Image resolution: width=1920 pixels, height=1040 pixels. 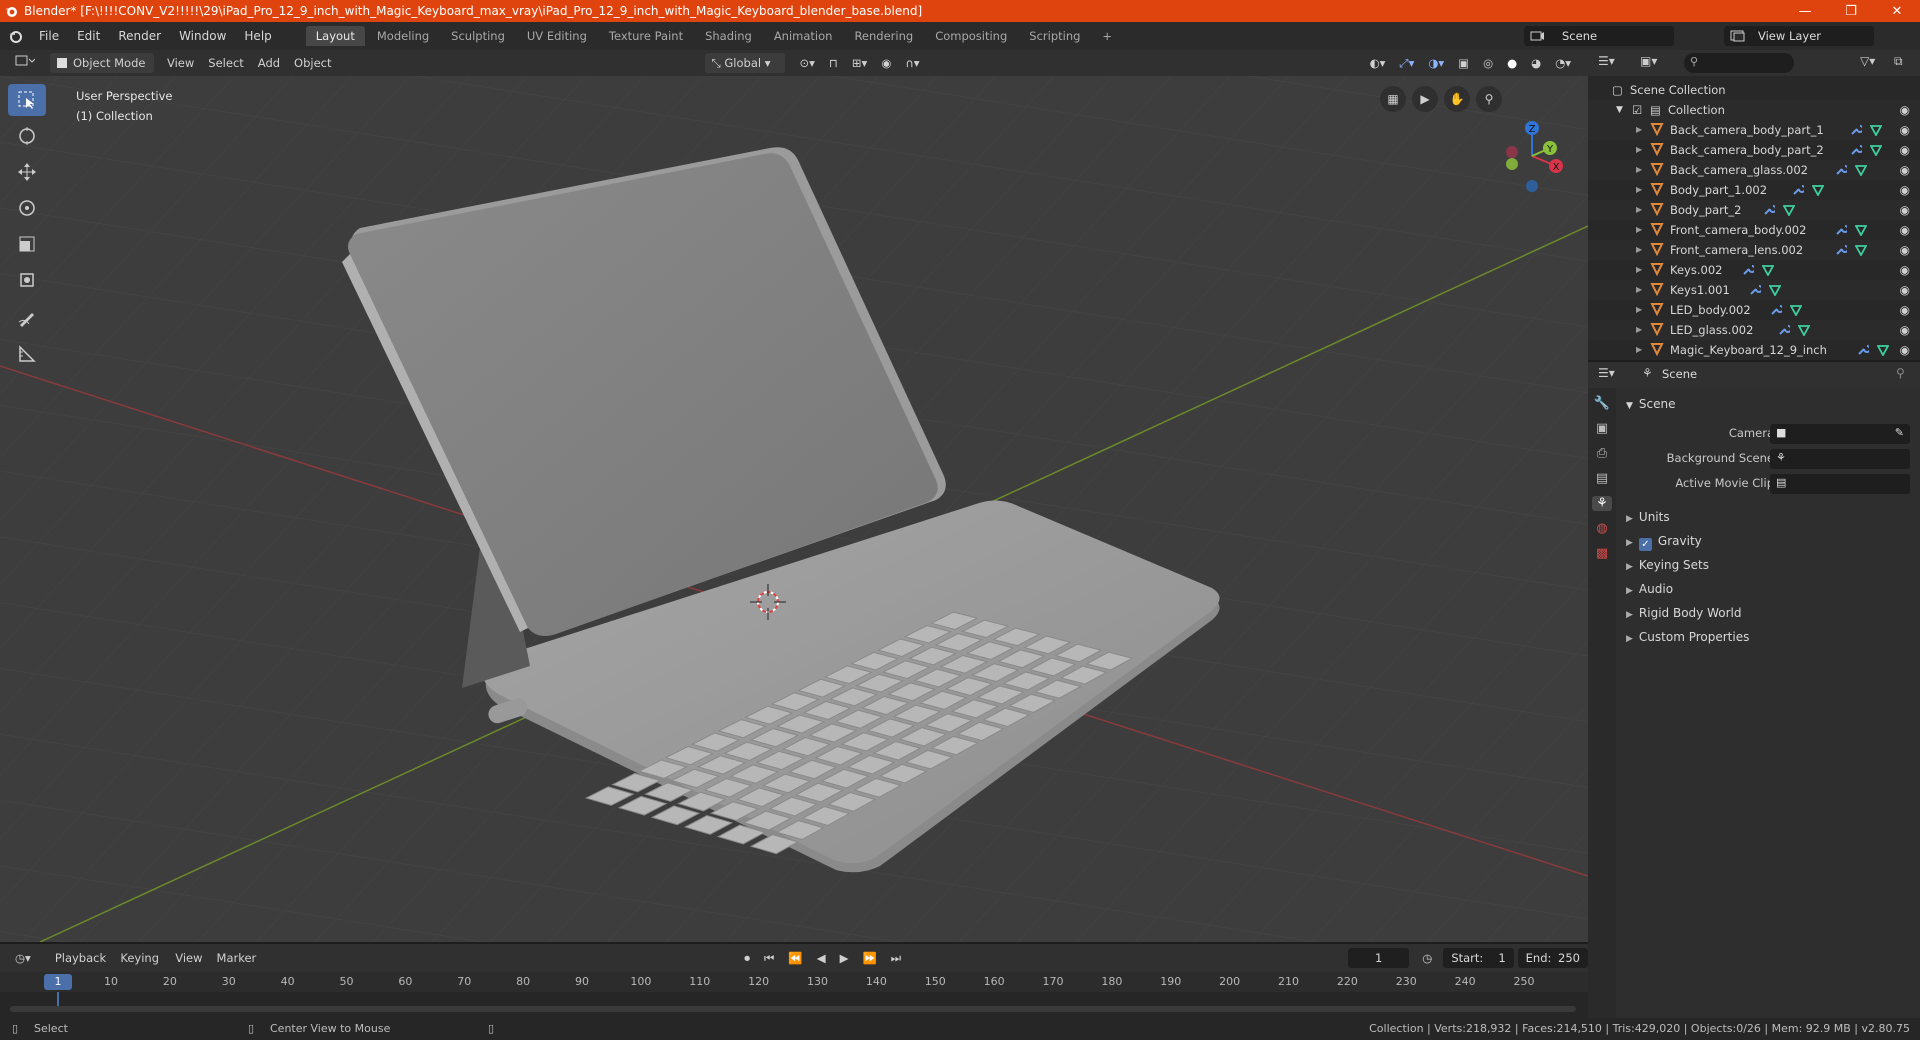 I want to click on outliner-item: ▶ LED_glass.002 ◉, so click(x=1754, y=330).